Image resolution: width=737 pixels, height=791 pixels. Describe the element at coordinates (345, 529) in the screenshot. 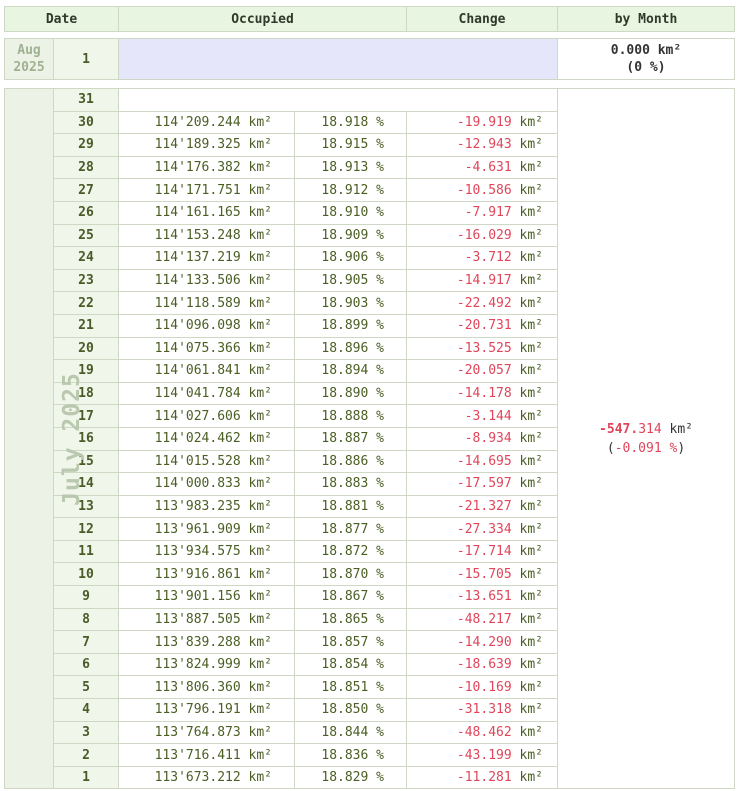

I see `percent-value: 18.877` at that location.